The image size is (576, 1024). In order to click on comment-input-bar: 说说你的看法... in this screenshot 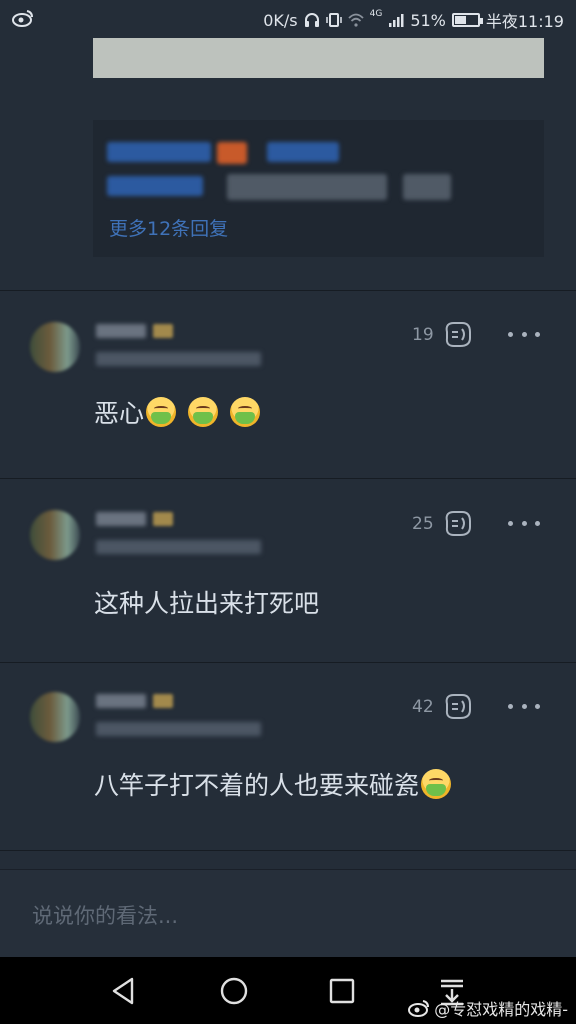, I will do `click(288, 913)`.